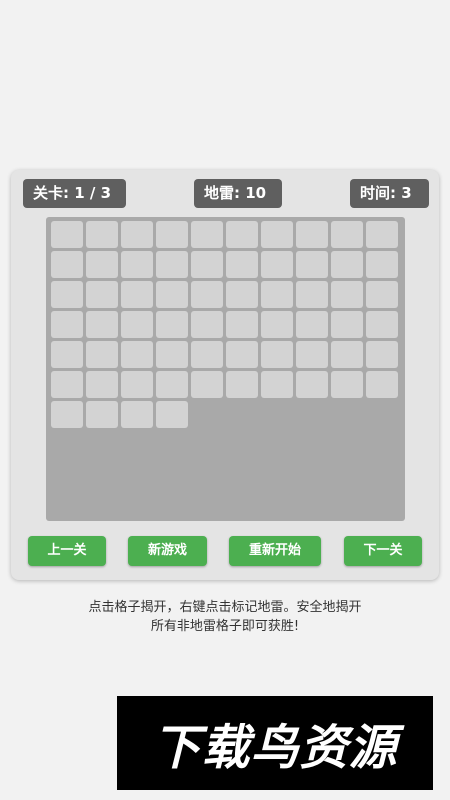 The image size is (450, 800). Describe the element at coordinates (225, 626) in the screenshot. I see `instructions-line-2: 所有非地雷格子即可获胜!` at that location.